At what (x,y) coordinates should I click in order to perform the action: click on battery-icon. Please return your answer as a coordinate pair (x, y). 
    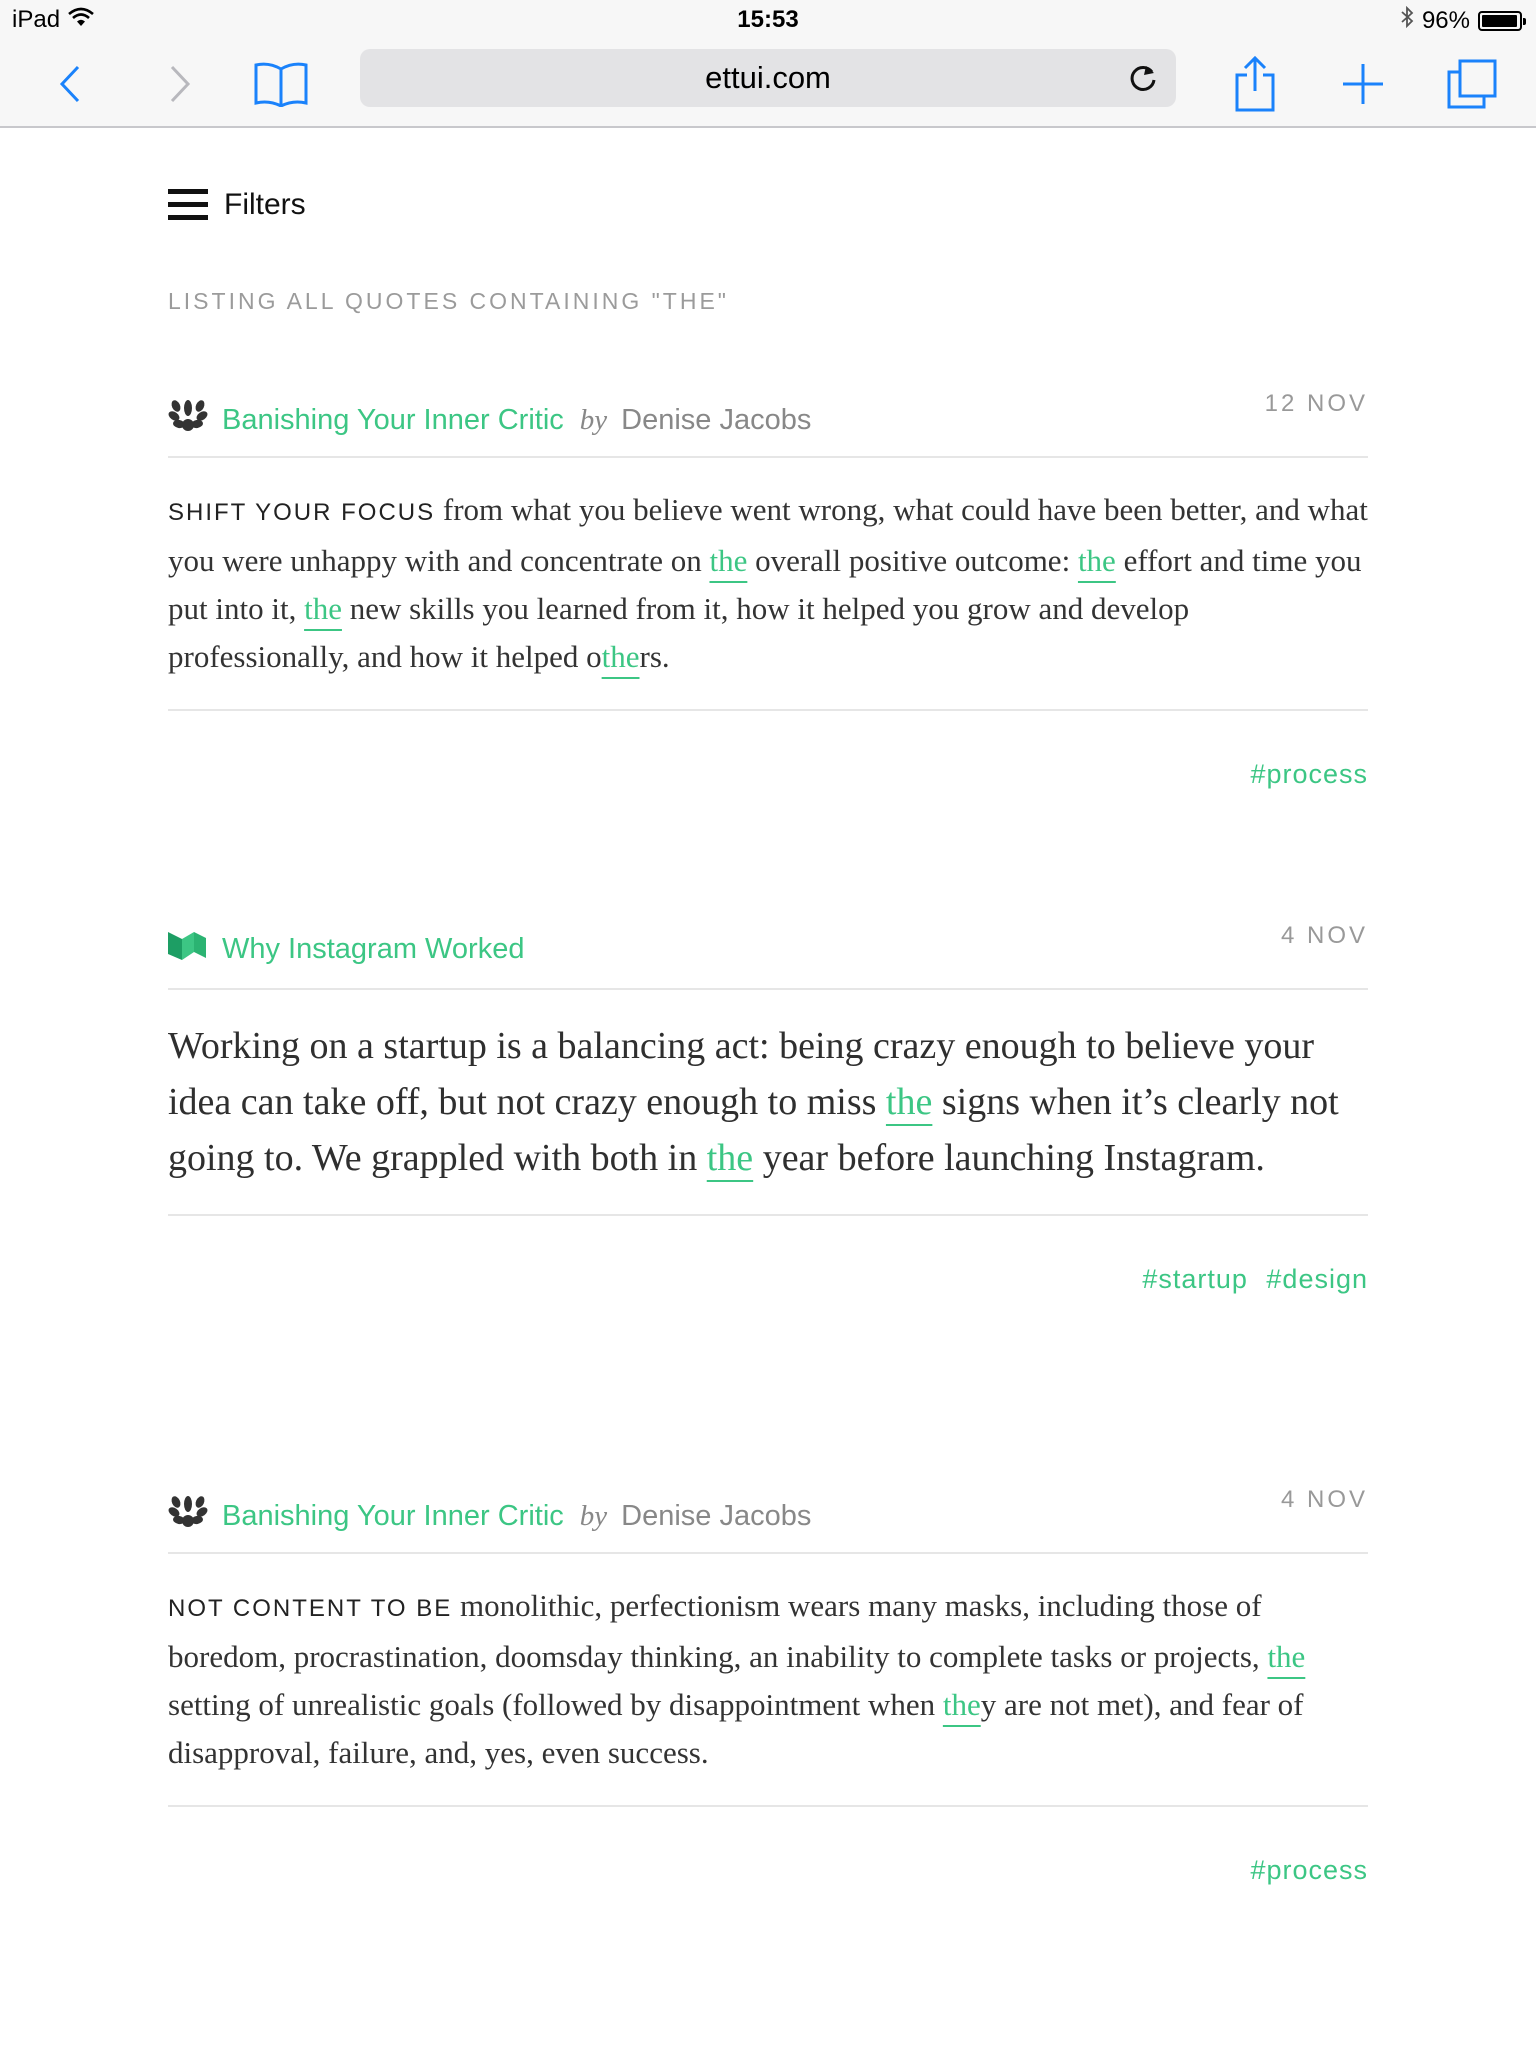
    Looking at the image, I should click on (1502, 20).